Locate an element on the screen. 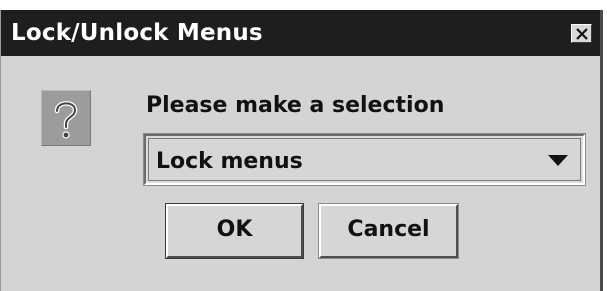 The width and height of the screenshot is (607, 291). ok-button: OK is located at coordinates (234, 231).